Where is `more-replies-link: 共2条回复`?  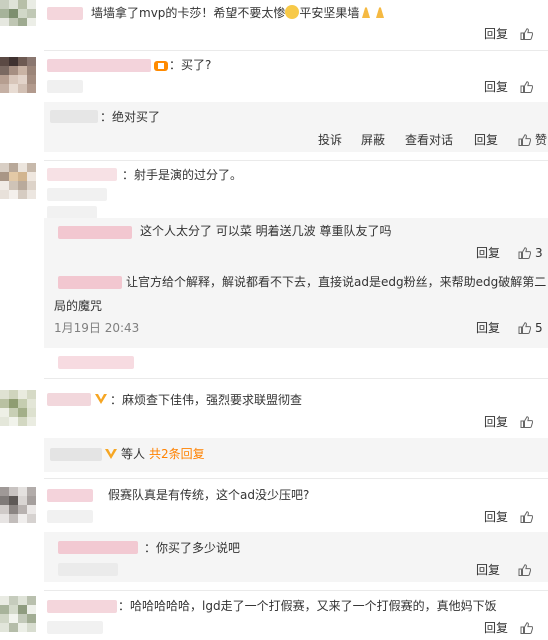
more-replies-link: 共2条回复 is located at coordinates (177, 454).